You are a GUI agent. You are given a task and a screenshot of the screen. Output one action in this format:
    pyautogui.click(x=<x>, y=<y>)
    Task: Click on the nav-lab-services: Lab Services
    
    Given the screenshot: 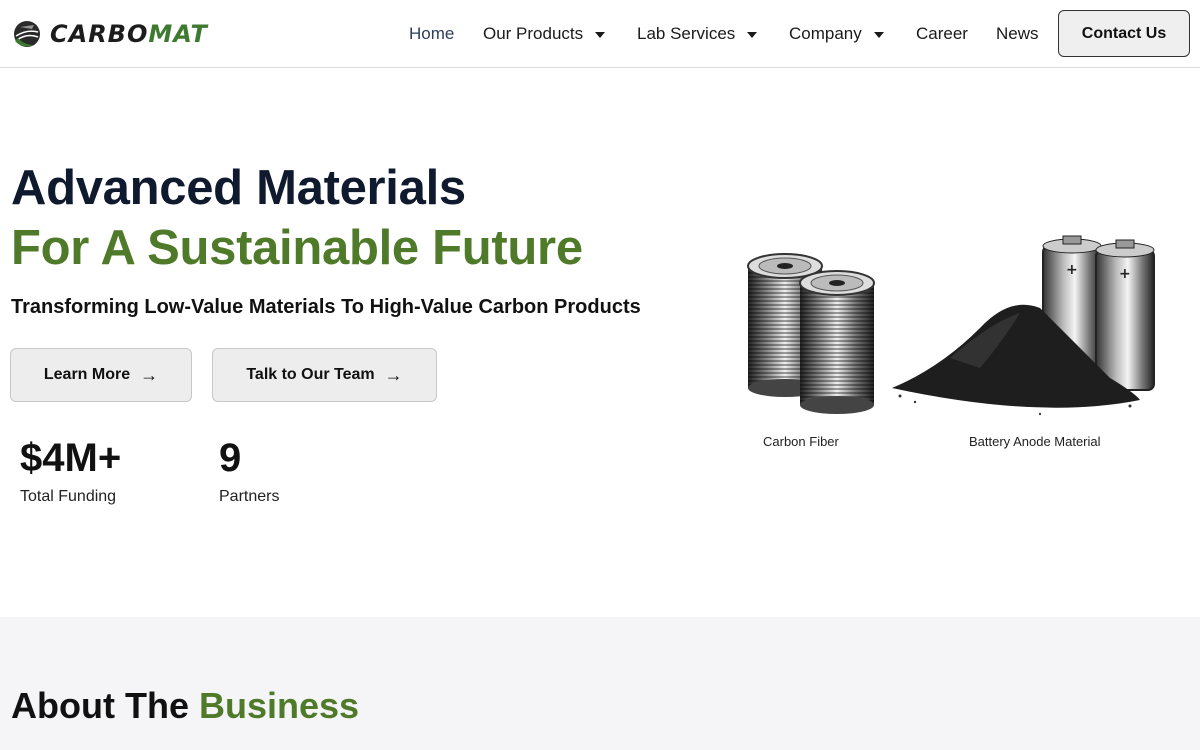 What is the action you would take?
    pyautogui.click(x=697, y=34)
    